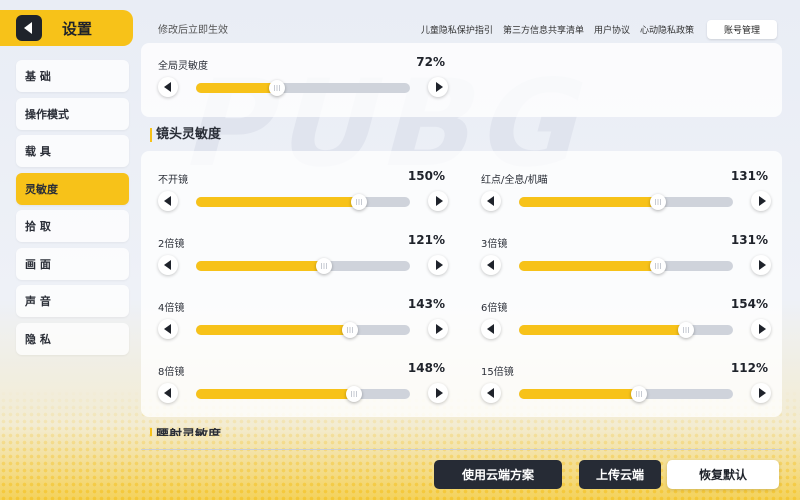 This screenshot has height=500, width=800. I want to click on page-title: 设置, so click(77, 28).